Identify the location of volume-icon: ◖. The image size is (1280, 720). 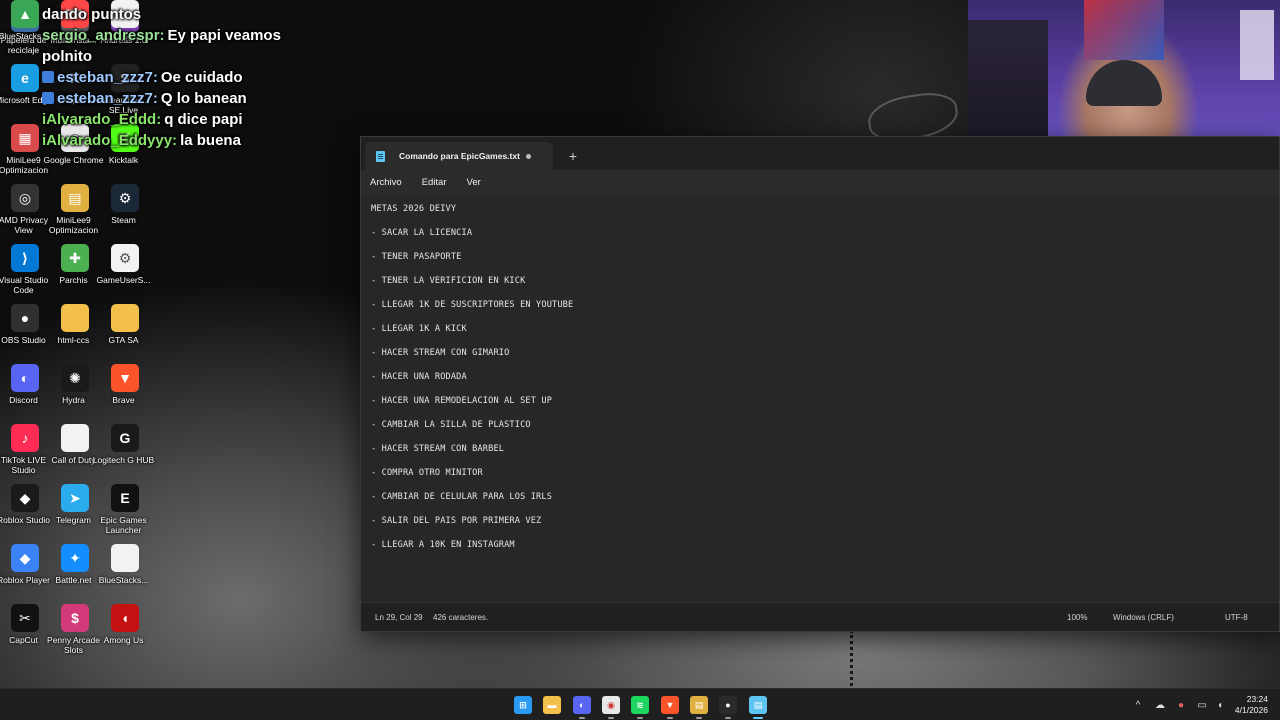
(1220, 705).